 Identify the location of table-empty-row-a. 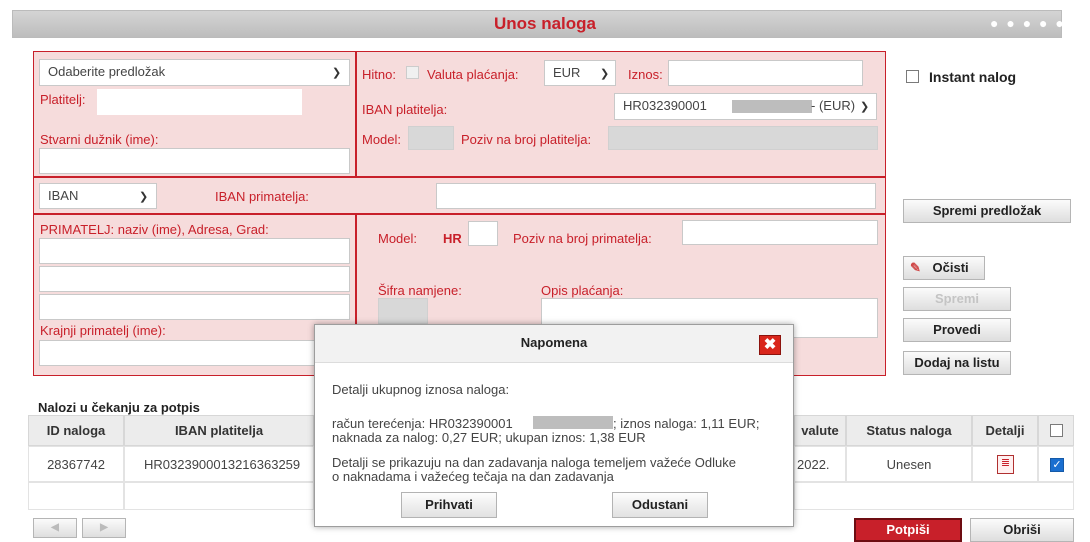
(76, 496).